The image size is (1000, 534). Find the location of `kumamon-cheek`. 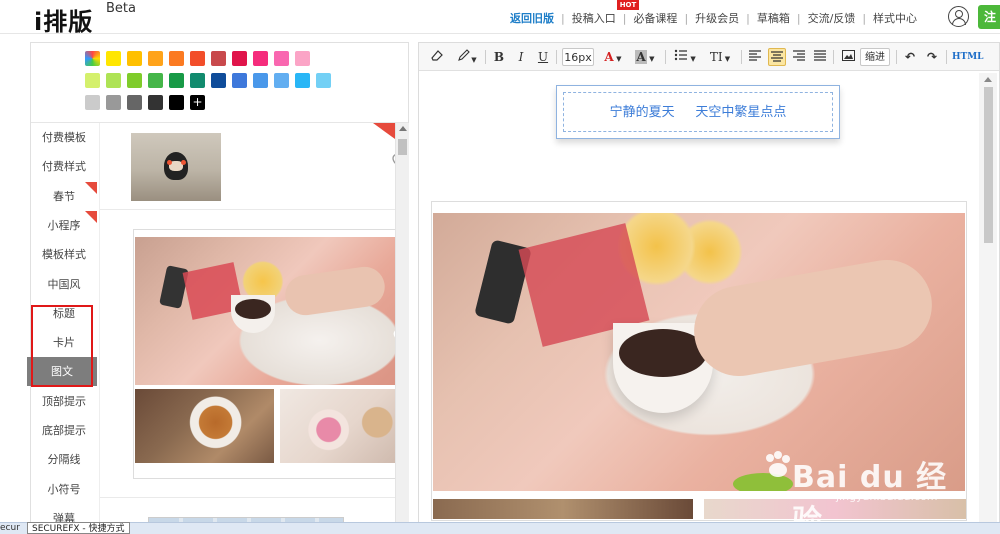

kumamon-cheek is located at coordinates (169, 162).